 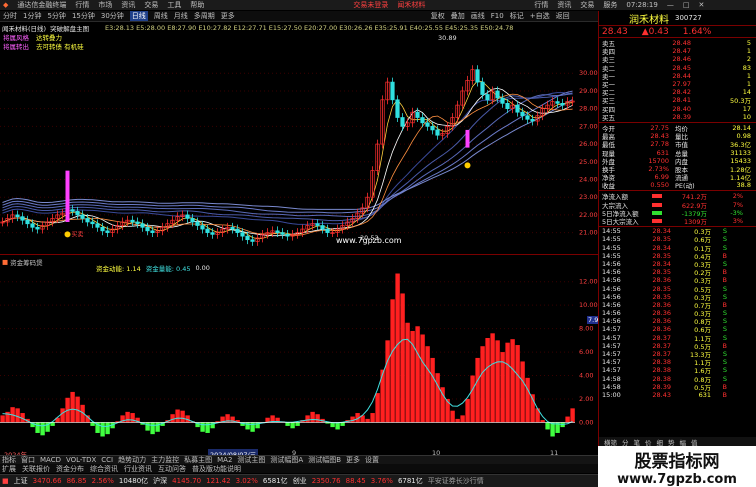 What do you see at coordinates (112, 16) in the screenshot?
I see `period-30min: 30分钟` at bounding box center [112, 16].